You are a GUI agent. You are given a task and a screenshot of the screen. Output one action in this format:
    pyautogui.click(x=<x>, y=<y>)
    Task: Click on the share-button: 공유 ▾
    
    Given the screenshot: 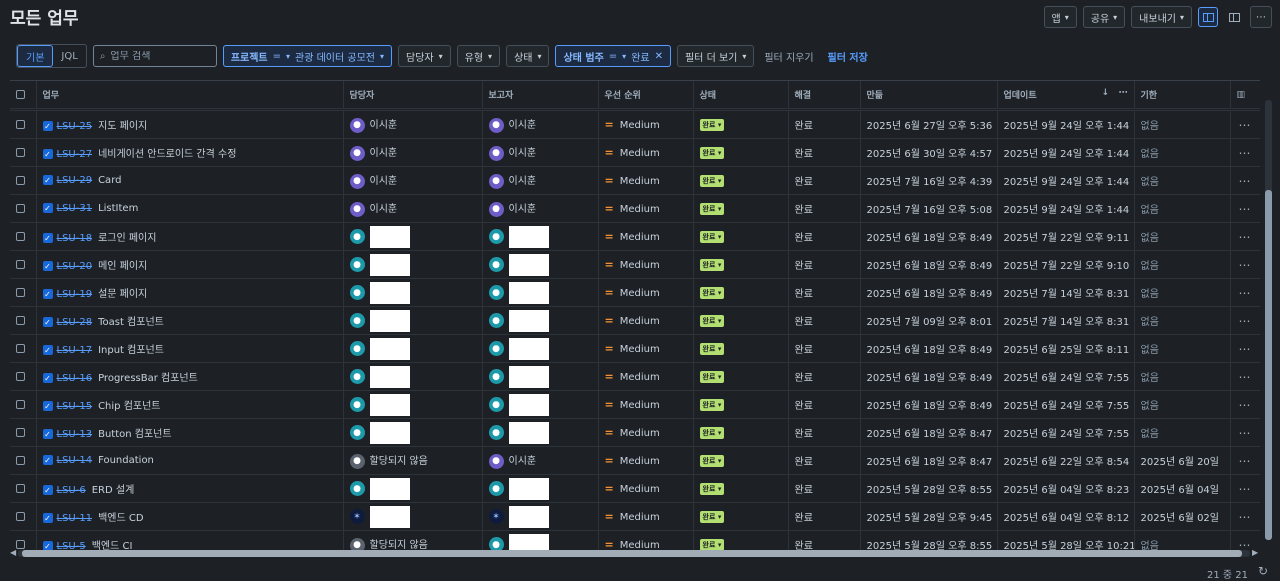 What is the action you would take?
    pyautogui.click(x=1104, y=17)
    